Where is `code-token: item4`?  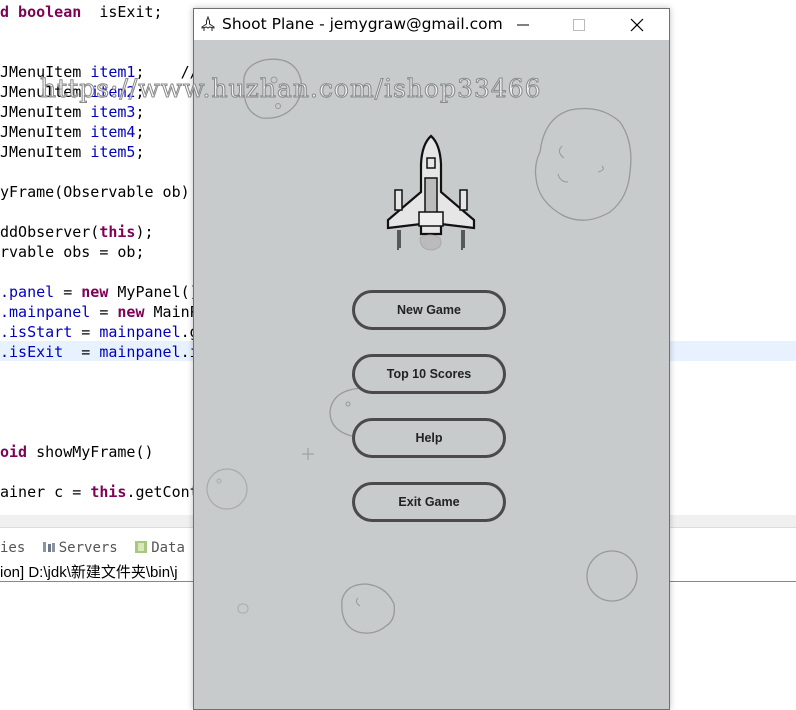
code-token: item4 is located at coordinates (113, 132).